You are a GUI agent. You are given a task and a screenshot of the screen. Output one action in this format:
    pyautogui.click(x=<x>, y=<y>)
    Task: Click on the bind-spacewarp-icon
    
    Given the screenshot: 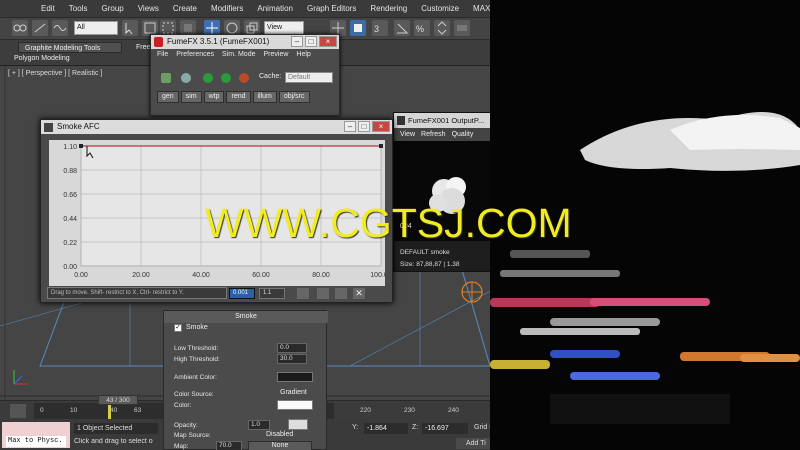 What is the action you would take?
    pyautogui.click(x=60, y=28)
    